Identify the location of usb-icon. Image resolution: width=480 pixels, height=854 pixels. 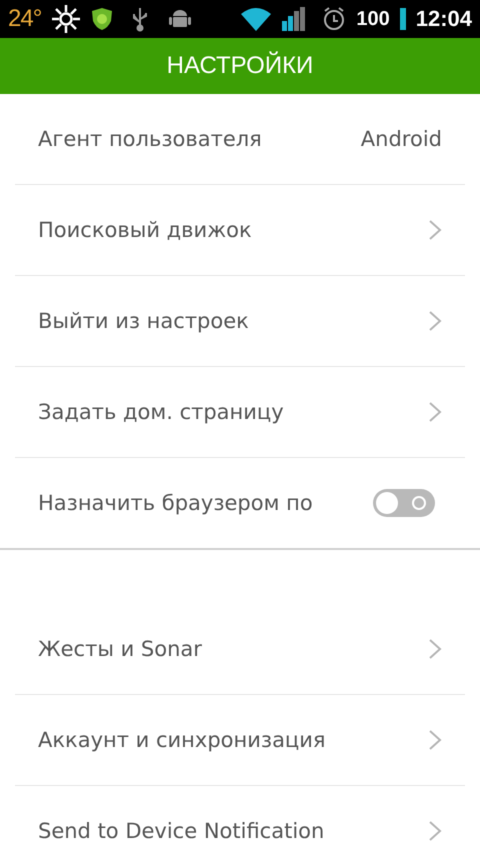
(140, 19).